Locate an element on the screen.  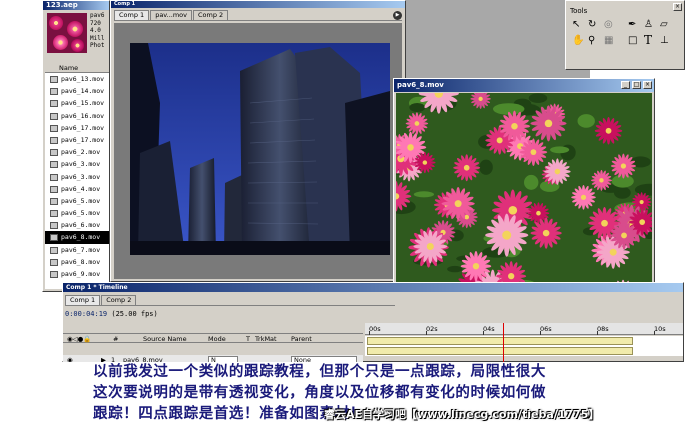
pin-tool-icon: ⊥ is located at coordinates (664, 40).